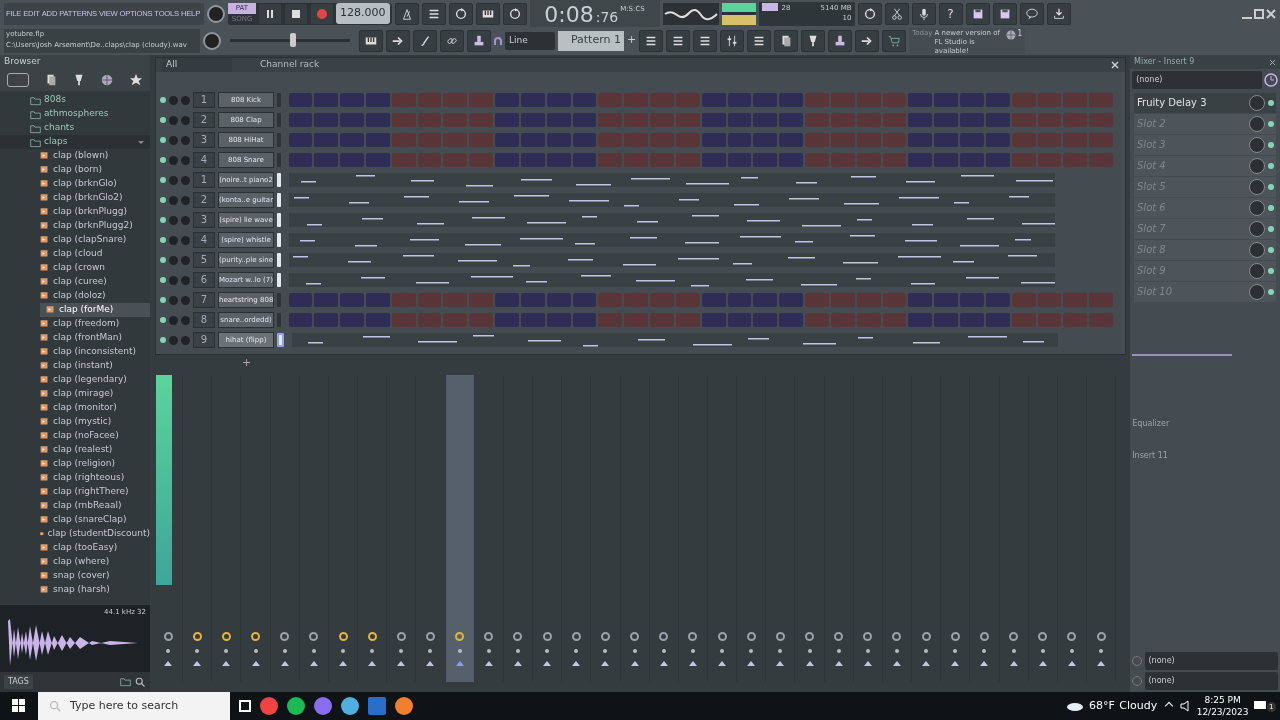 The height and width of the screenshot is (720, 1280). I want to click on mixer-track-number: 6, so click(204, 280).